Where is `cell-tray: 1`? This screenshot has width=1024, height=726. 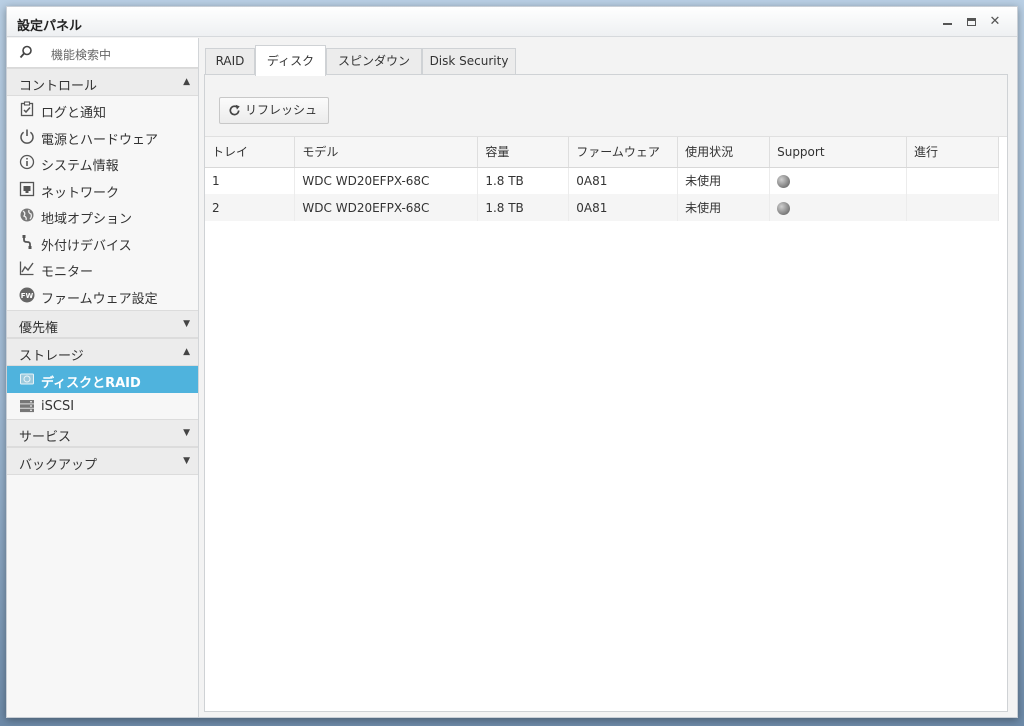 cell-tray: 1 is located at coordinates (250, 180).